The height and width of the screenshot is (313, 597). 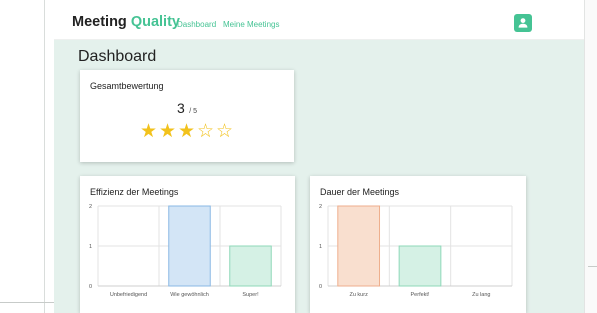 What do you see at coordinates (196, 24) in the screenshot?
I see `nav-link-dashboard: Dashboard` at bounding box center [196, 24].